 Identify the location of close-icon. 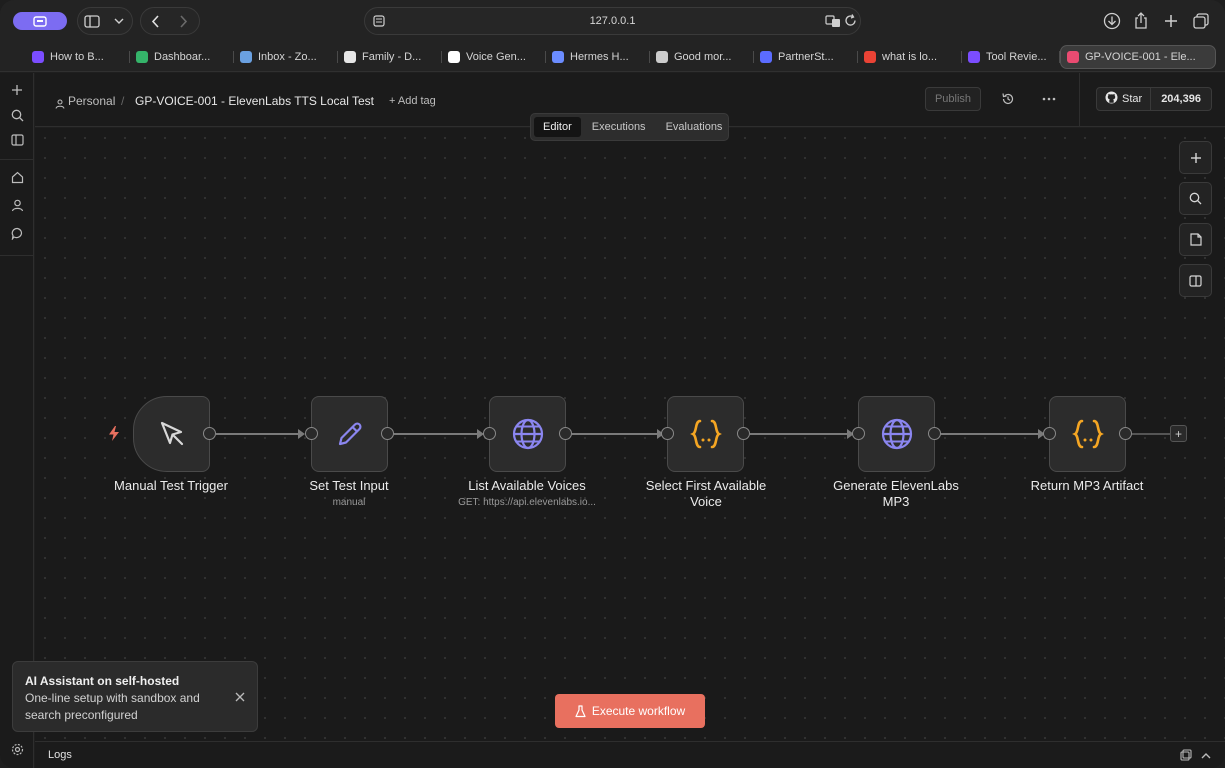
(240, 697).